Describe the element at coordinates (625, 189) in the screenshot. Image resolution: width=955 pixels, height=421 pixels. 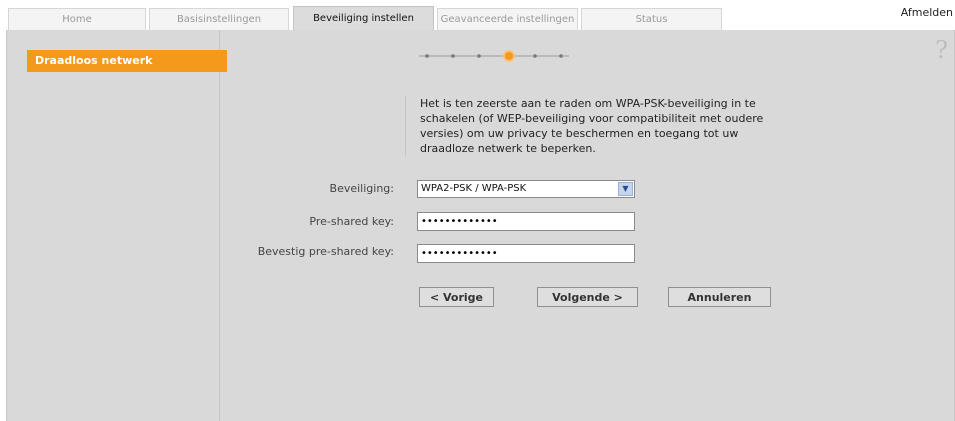
I see `chevron-down-icon: ▼` at that location.